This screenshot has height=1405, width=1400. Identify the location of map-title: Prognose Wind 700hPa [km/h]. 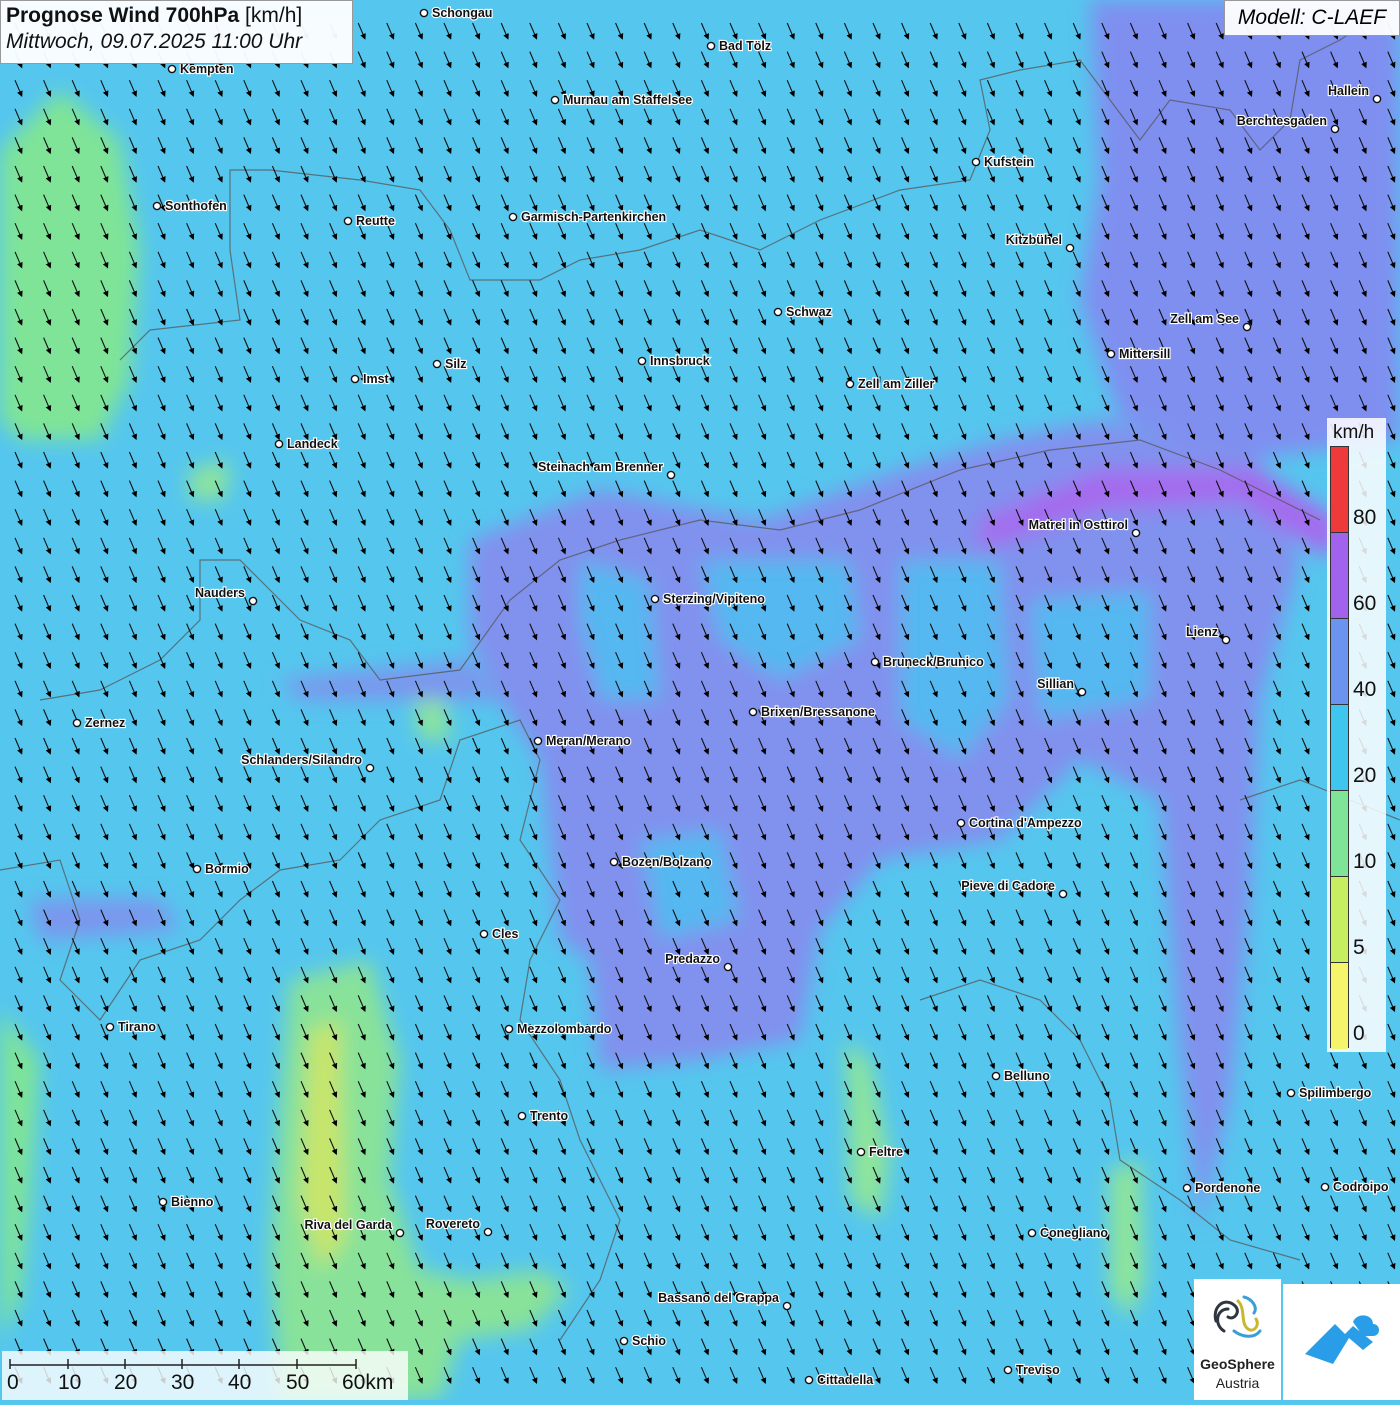
(176, 16).